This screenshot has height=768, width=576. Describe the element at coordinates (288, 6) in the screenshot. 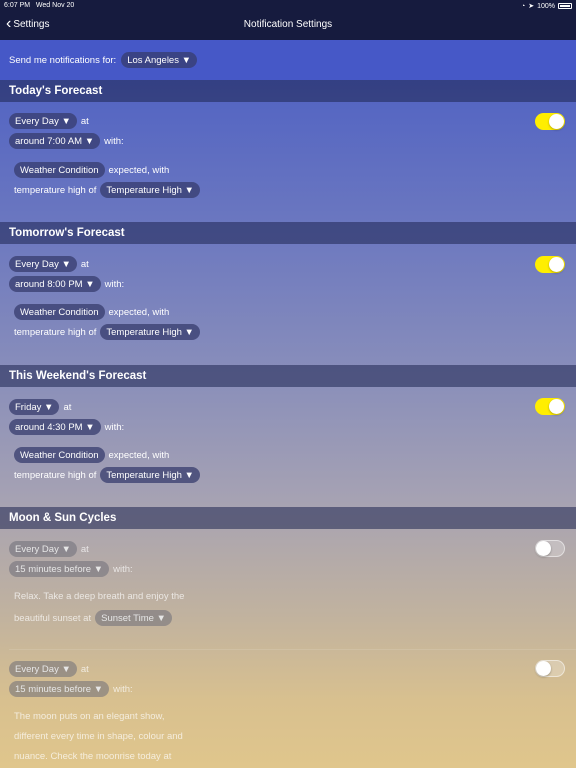

I see `status-bar: 6:07 PM Wed Nov 20 ◔ ➤ 100%` at that location.